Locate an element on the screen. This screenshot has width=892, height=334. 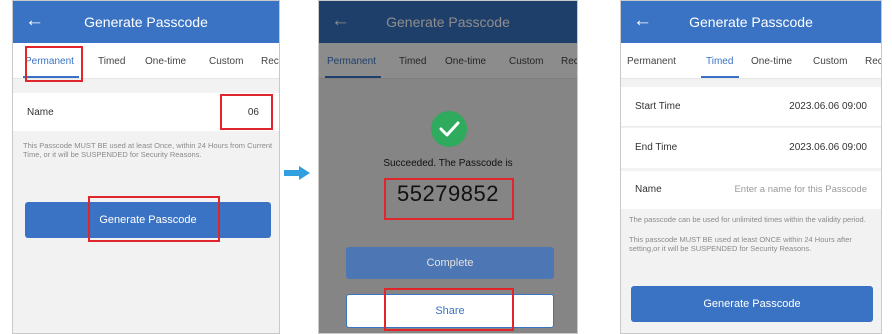
end-time-value: 2023.06.06 09:00 is located at coordinates (828, 147).